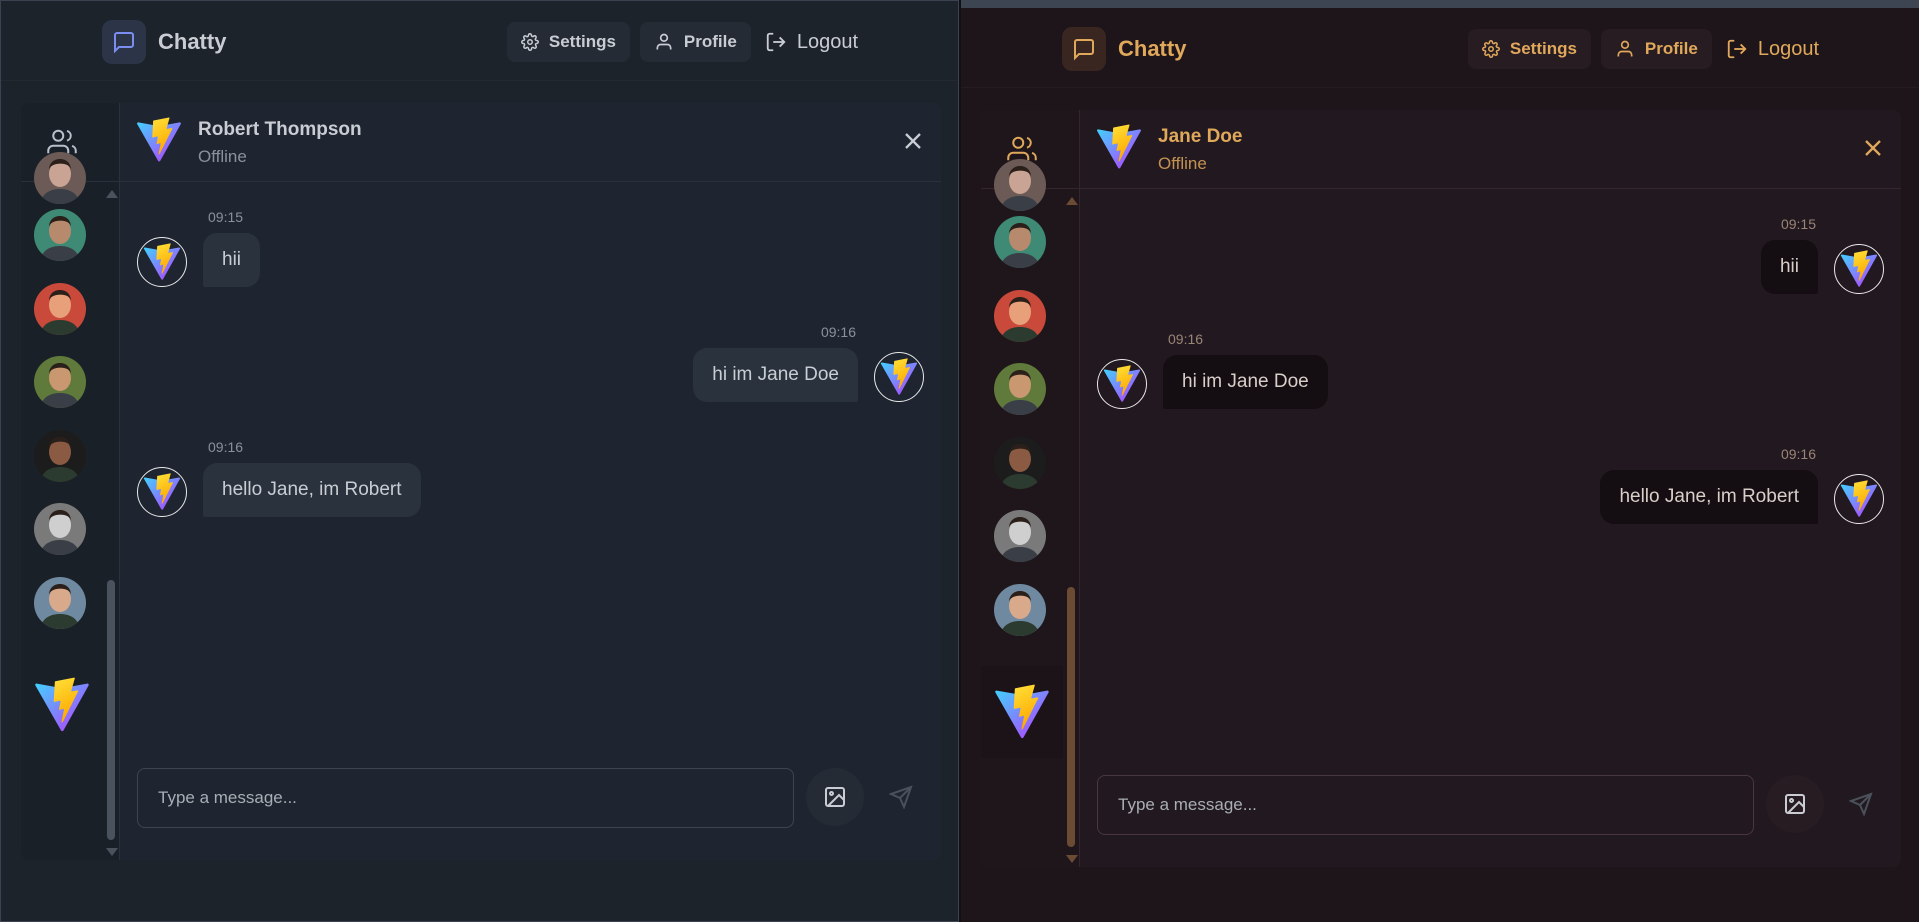 This screenshot has width=1919, height=922. Describe the element at coordinates (1543, 48) in the screenshot. I see `settings-label: Settings` at that location.